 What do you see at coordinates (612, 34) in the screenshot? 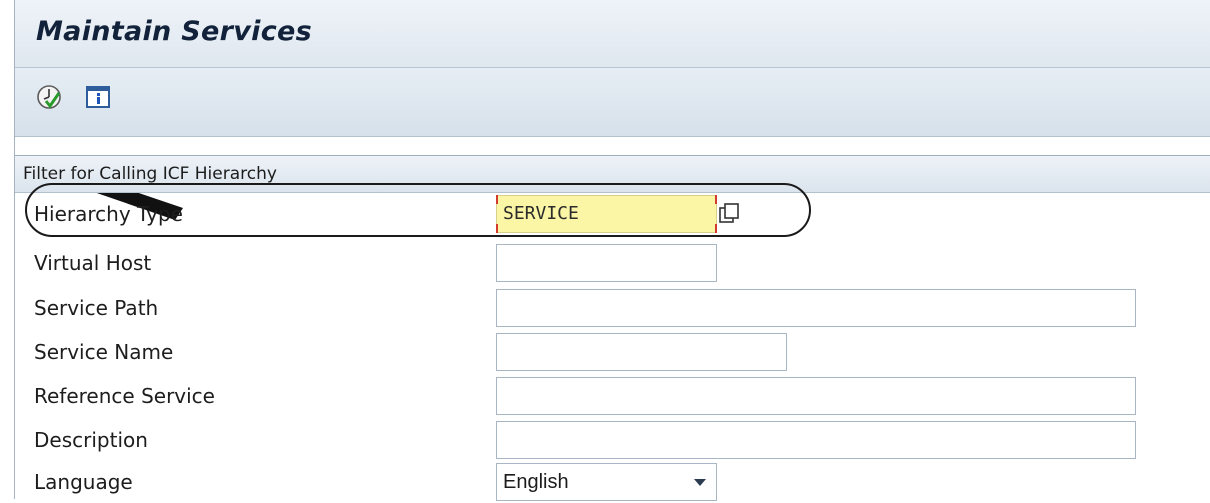
I see `title-bar: Maintain Services` at bounding box center [612, 34].